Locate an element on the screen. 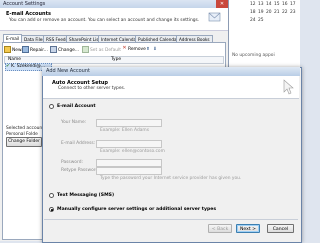 Image resolution: width=320 pixels, height=243 pixels. email-account-radio is located at coordinates (51, 106).